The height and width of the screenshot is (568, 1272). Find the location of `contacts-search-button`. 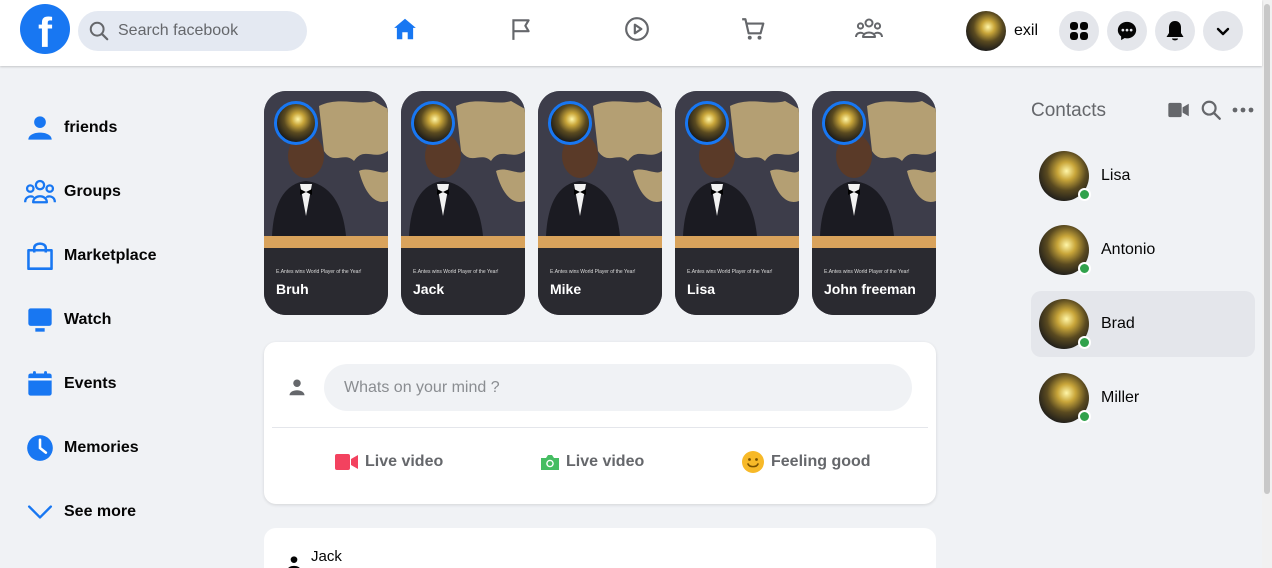

contacts-search-button is located at coordinates (1211, 110).